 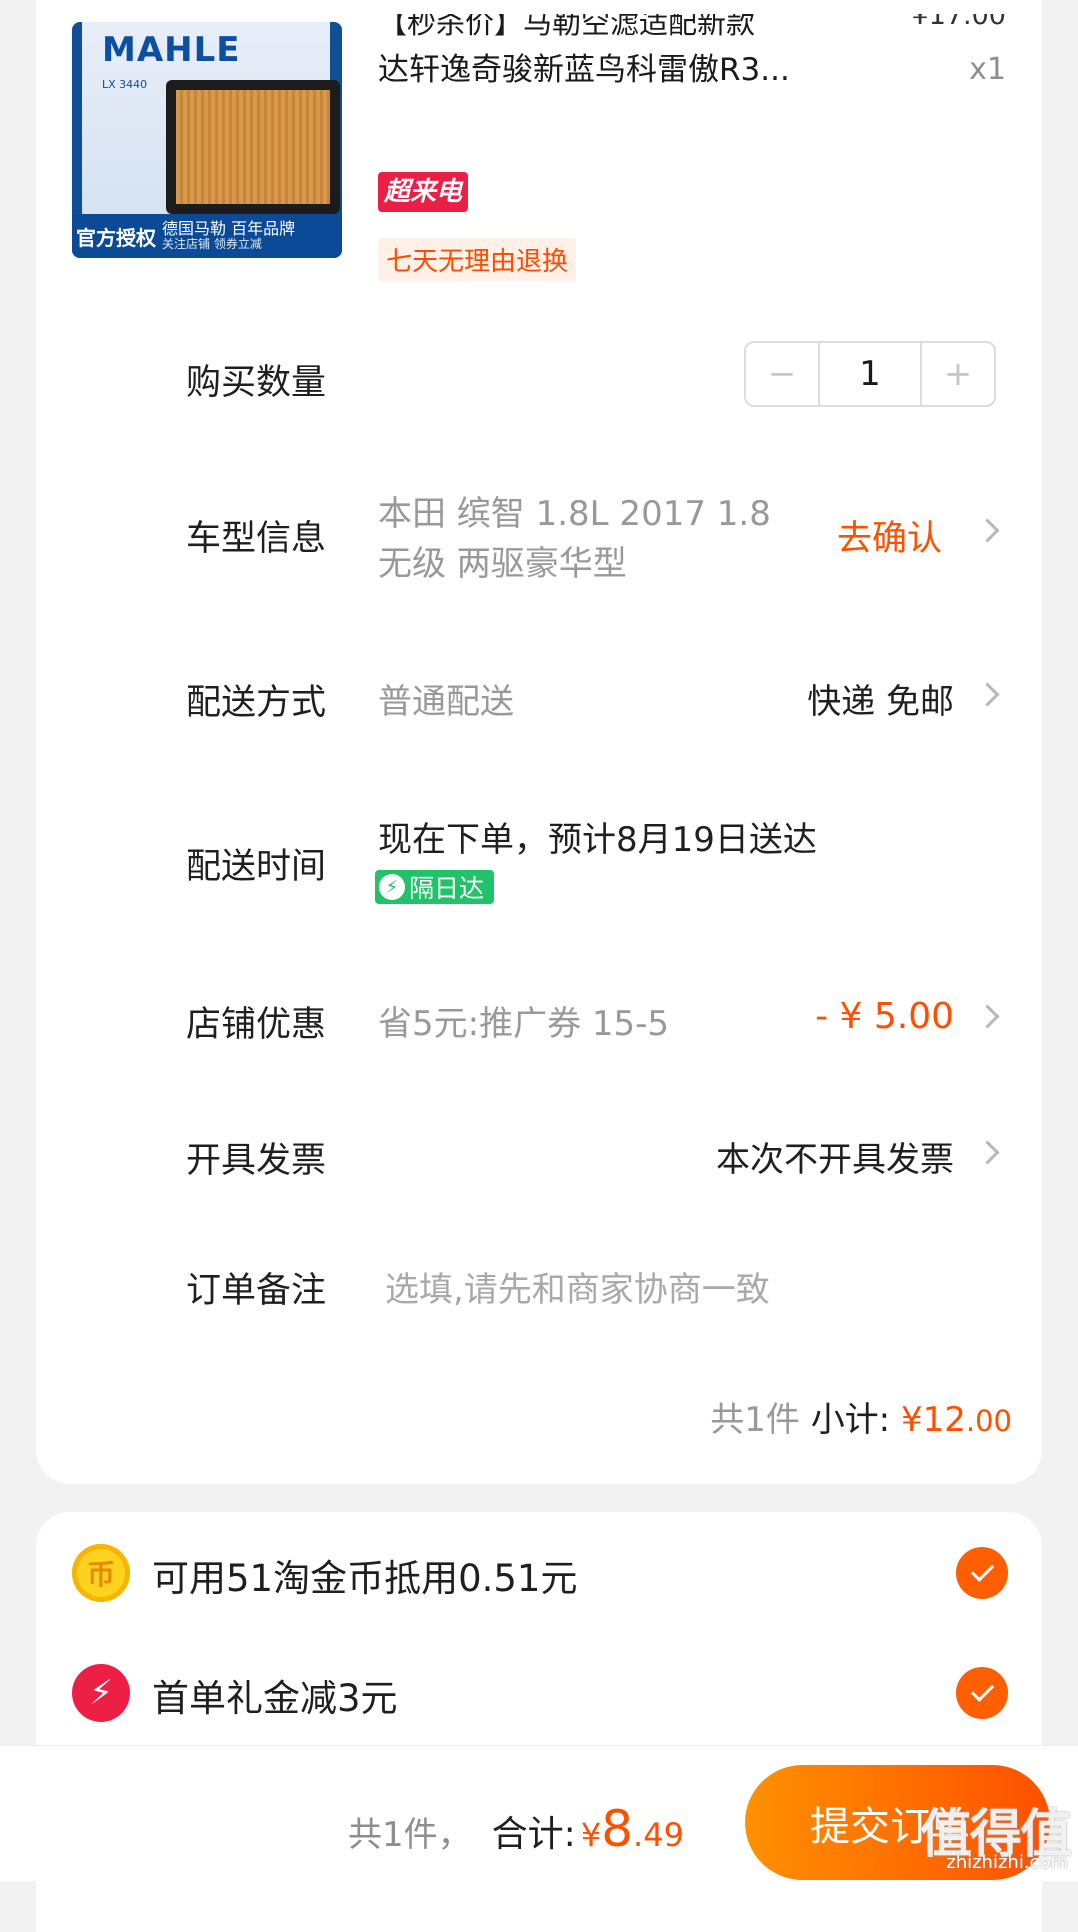 What do you see at coordinates (987, 69) in the screenshot?
I see `product-quantity: x1` at bounding box center [987, 69].